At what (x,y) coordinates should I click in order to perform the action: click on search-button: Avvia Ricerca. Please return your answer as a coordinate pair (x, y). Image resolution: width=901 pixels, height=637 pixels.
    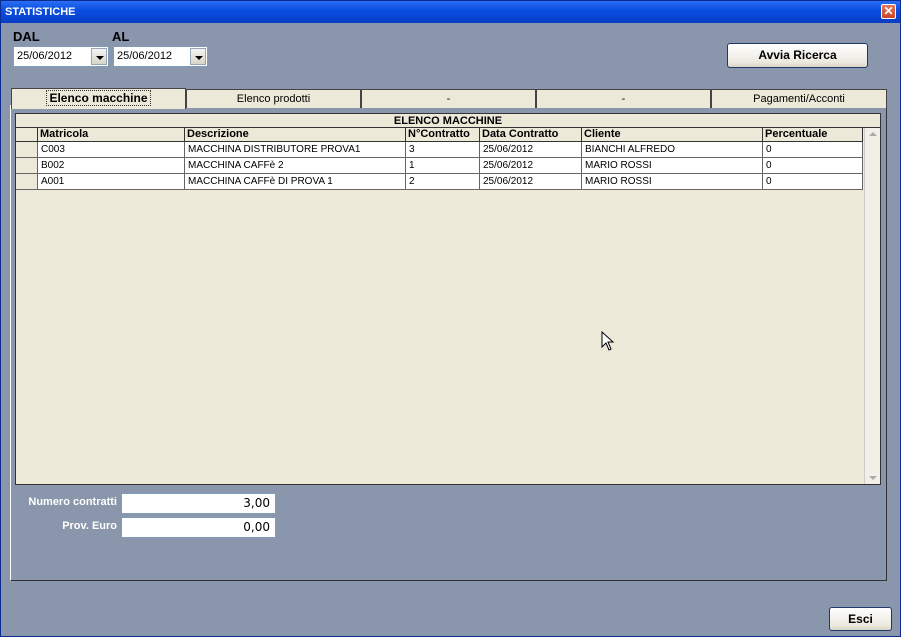
    Looking at the image, I should click on (797, 55).